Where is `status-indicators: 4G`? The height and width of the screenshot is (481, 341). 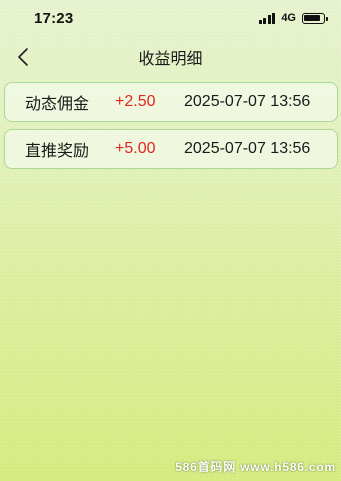 status-indicators: 4G is located at coordinates (293, 18).